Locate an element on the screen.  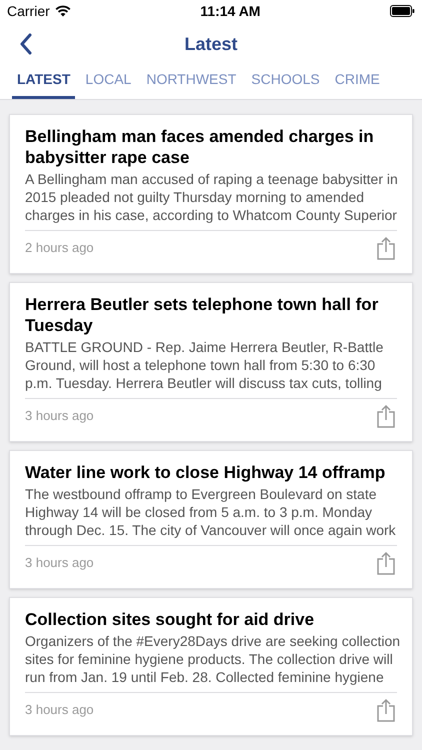
category-tab: NORTHWEST is located at coordinates (191, 84).